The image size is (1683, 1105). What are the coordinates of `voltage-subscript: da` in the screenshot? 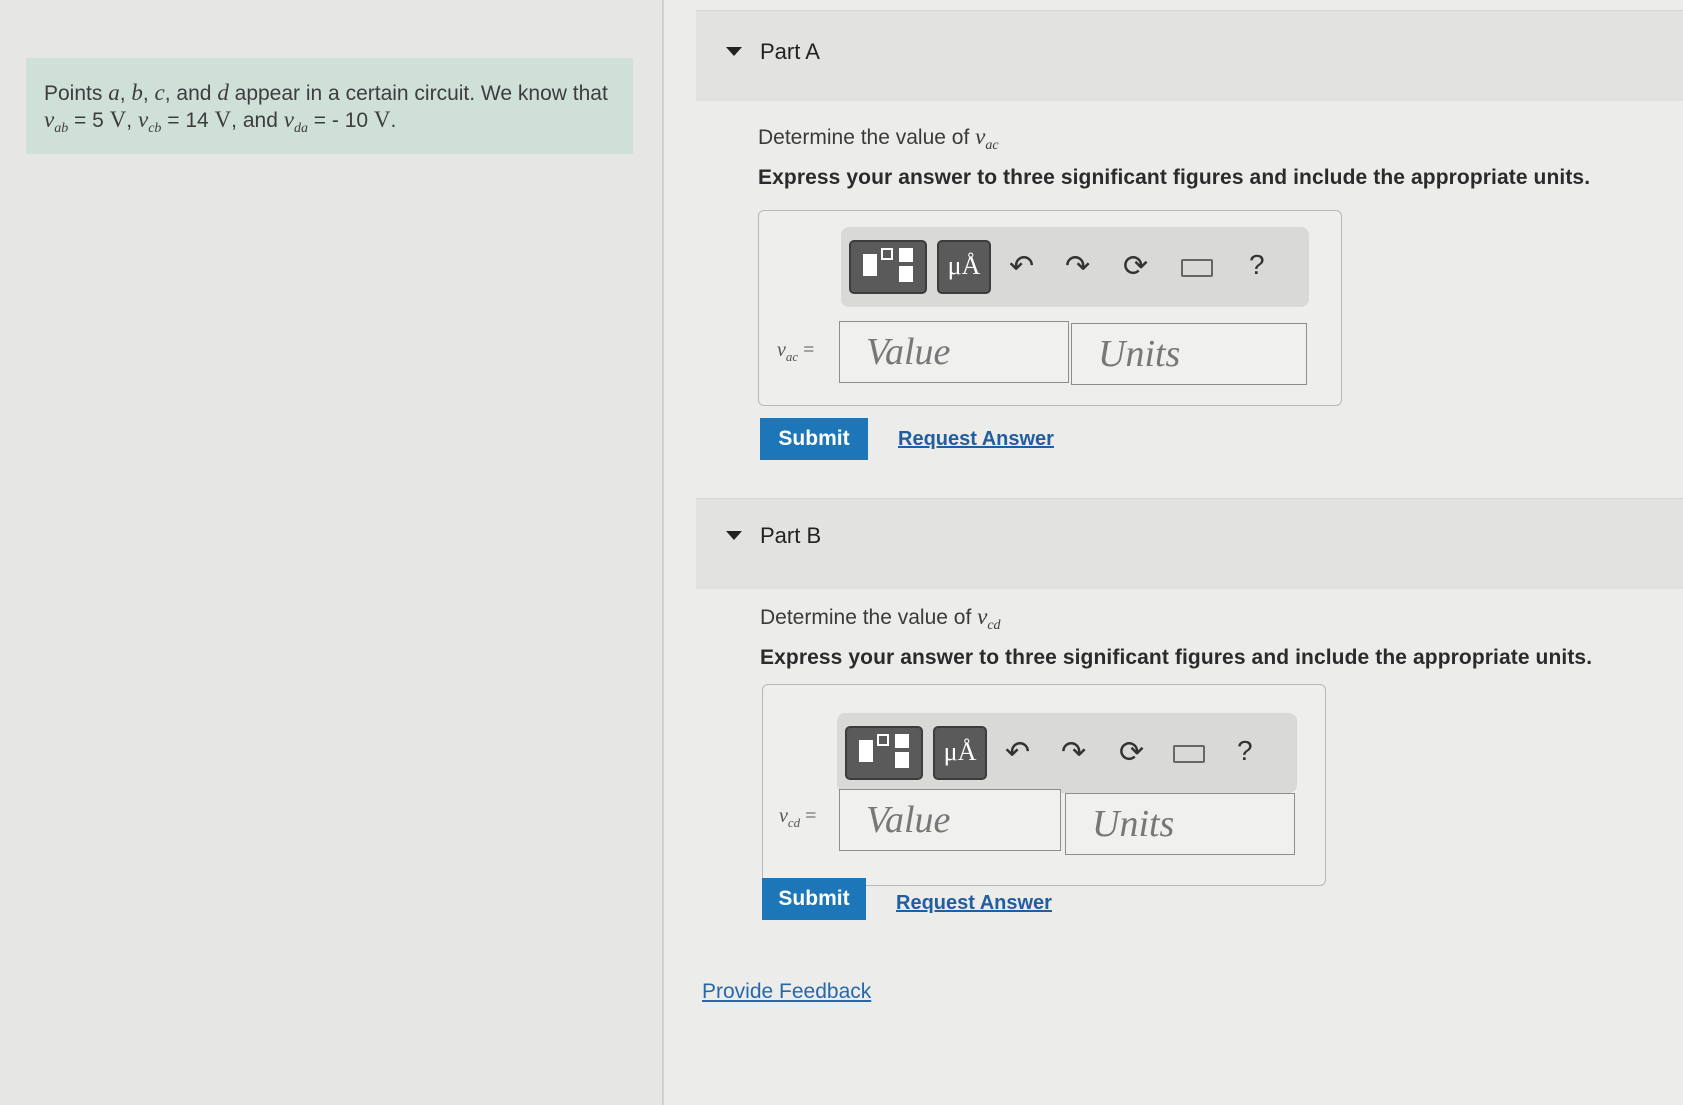 It's located at (300, 129).